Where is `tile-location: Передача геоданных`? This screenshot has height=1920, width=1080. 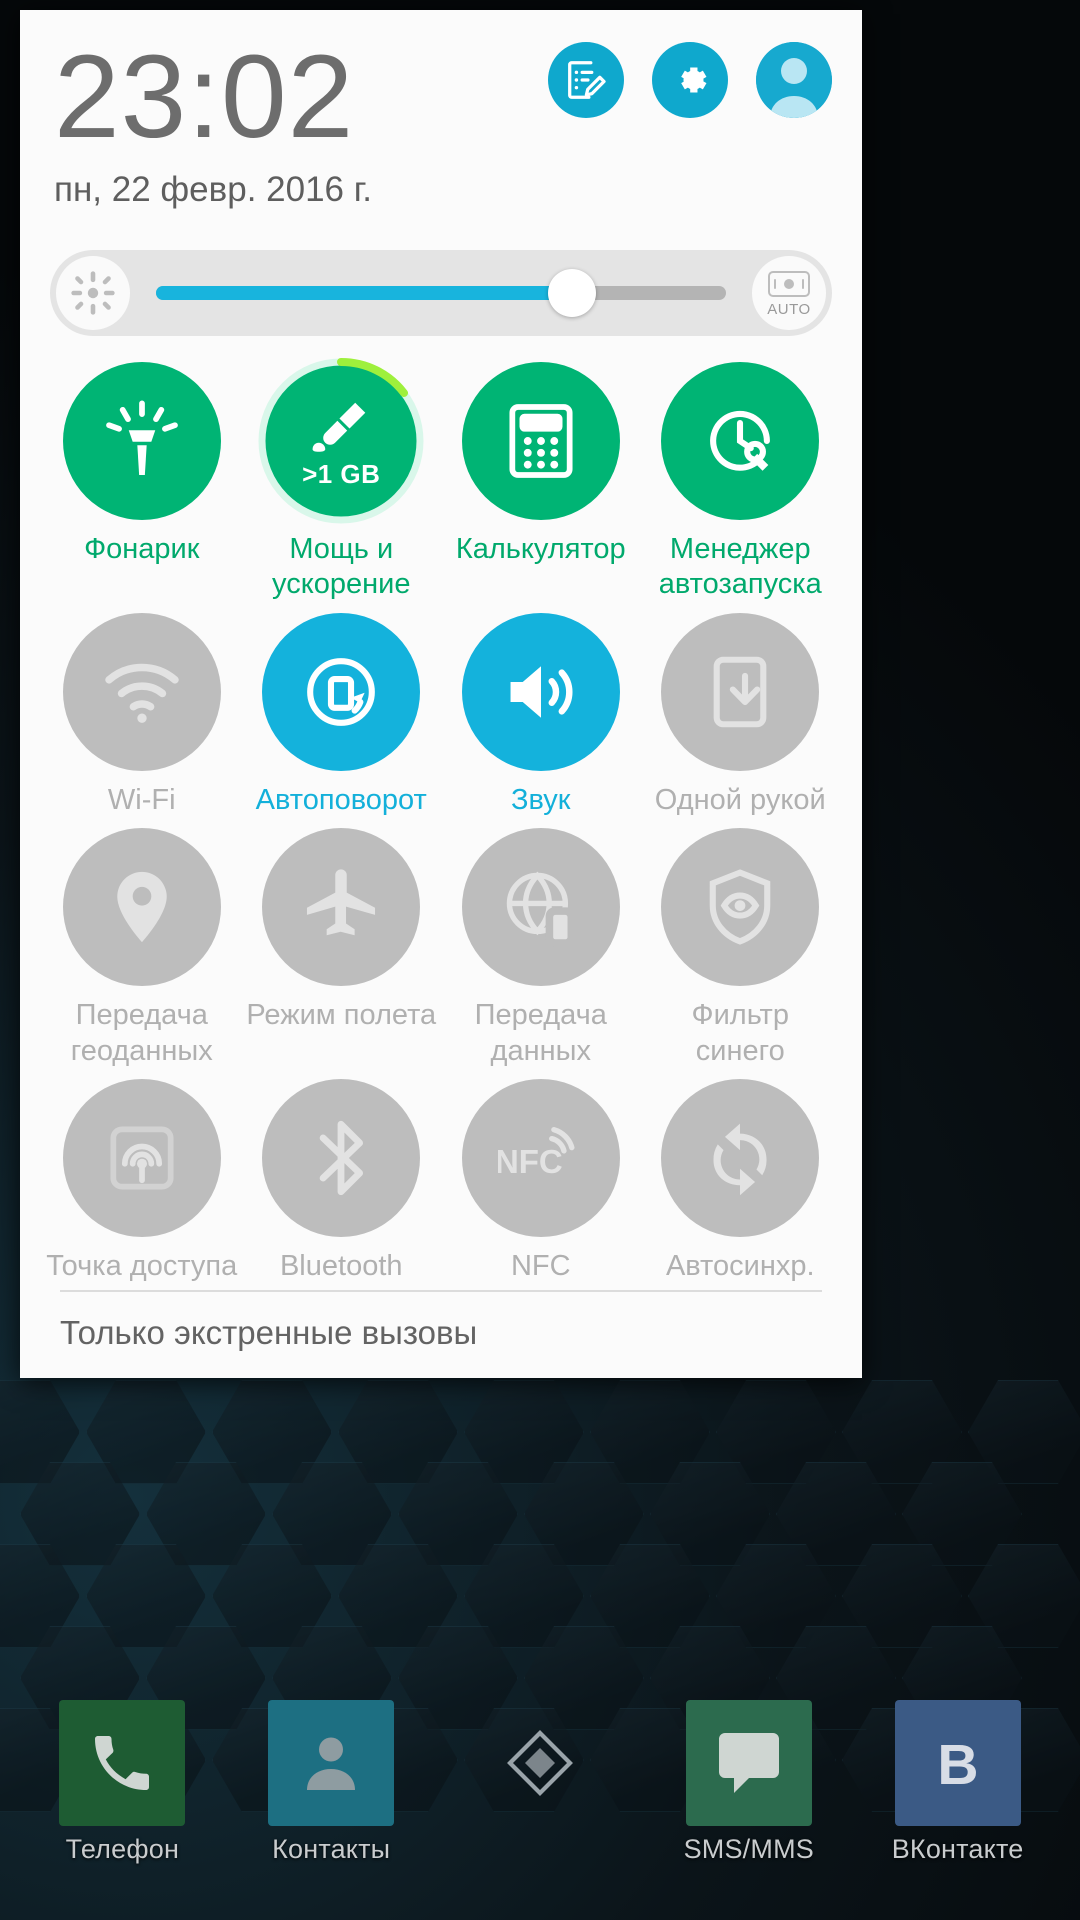 tile-location: Передача геоданных is located at coordinates (142, 946).